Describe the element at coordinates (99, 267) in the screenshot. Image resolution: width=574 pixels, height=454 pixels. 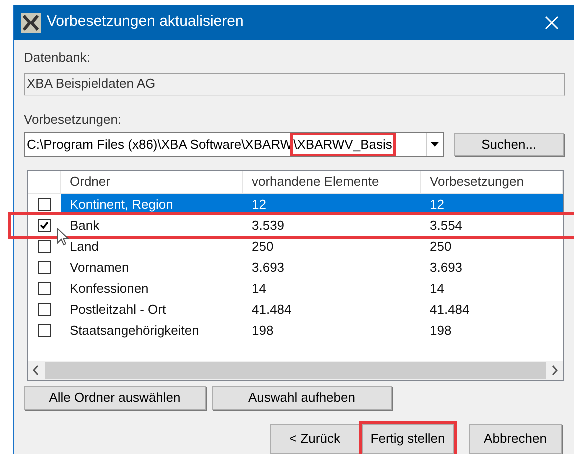
I see `table-cell-text: Vornamen` at that location.